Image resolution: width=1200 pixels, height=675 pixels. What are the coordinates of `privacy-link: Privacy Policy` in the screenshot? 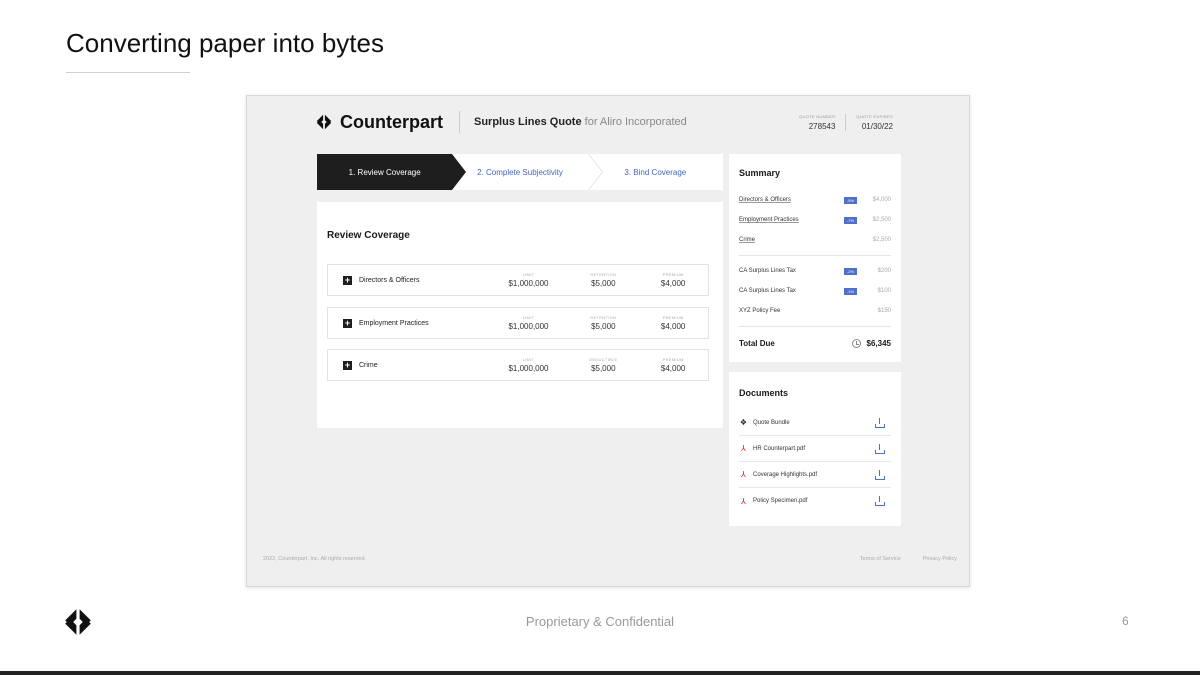 It's located at (940, 559).